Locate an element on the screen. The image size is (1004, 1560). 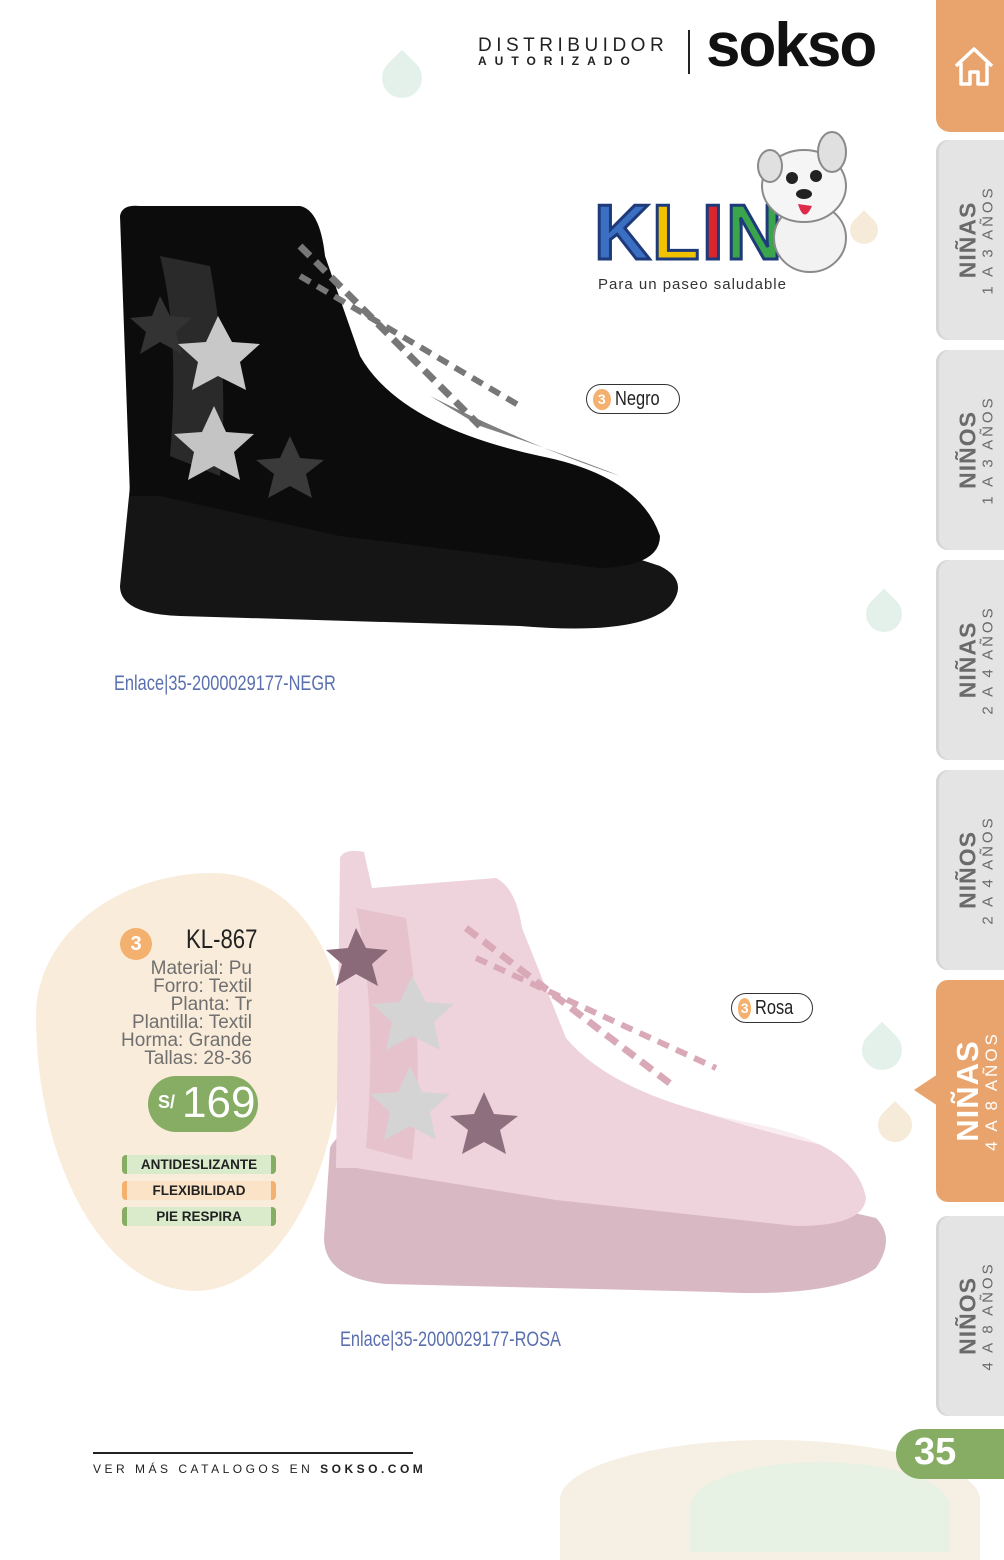
tab-ninas-4-8: NIÑAS 4 A 8 AÑOS is located at coordinates (970, 1091).